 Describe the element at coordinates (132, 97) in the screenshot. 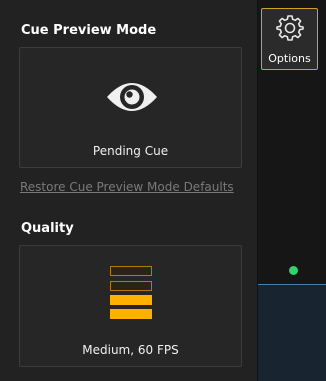

I see `eye-icon` at that location.